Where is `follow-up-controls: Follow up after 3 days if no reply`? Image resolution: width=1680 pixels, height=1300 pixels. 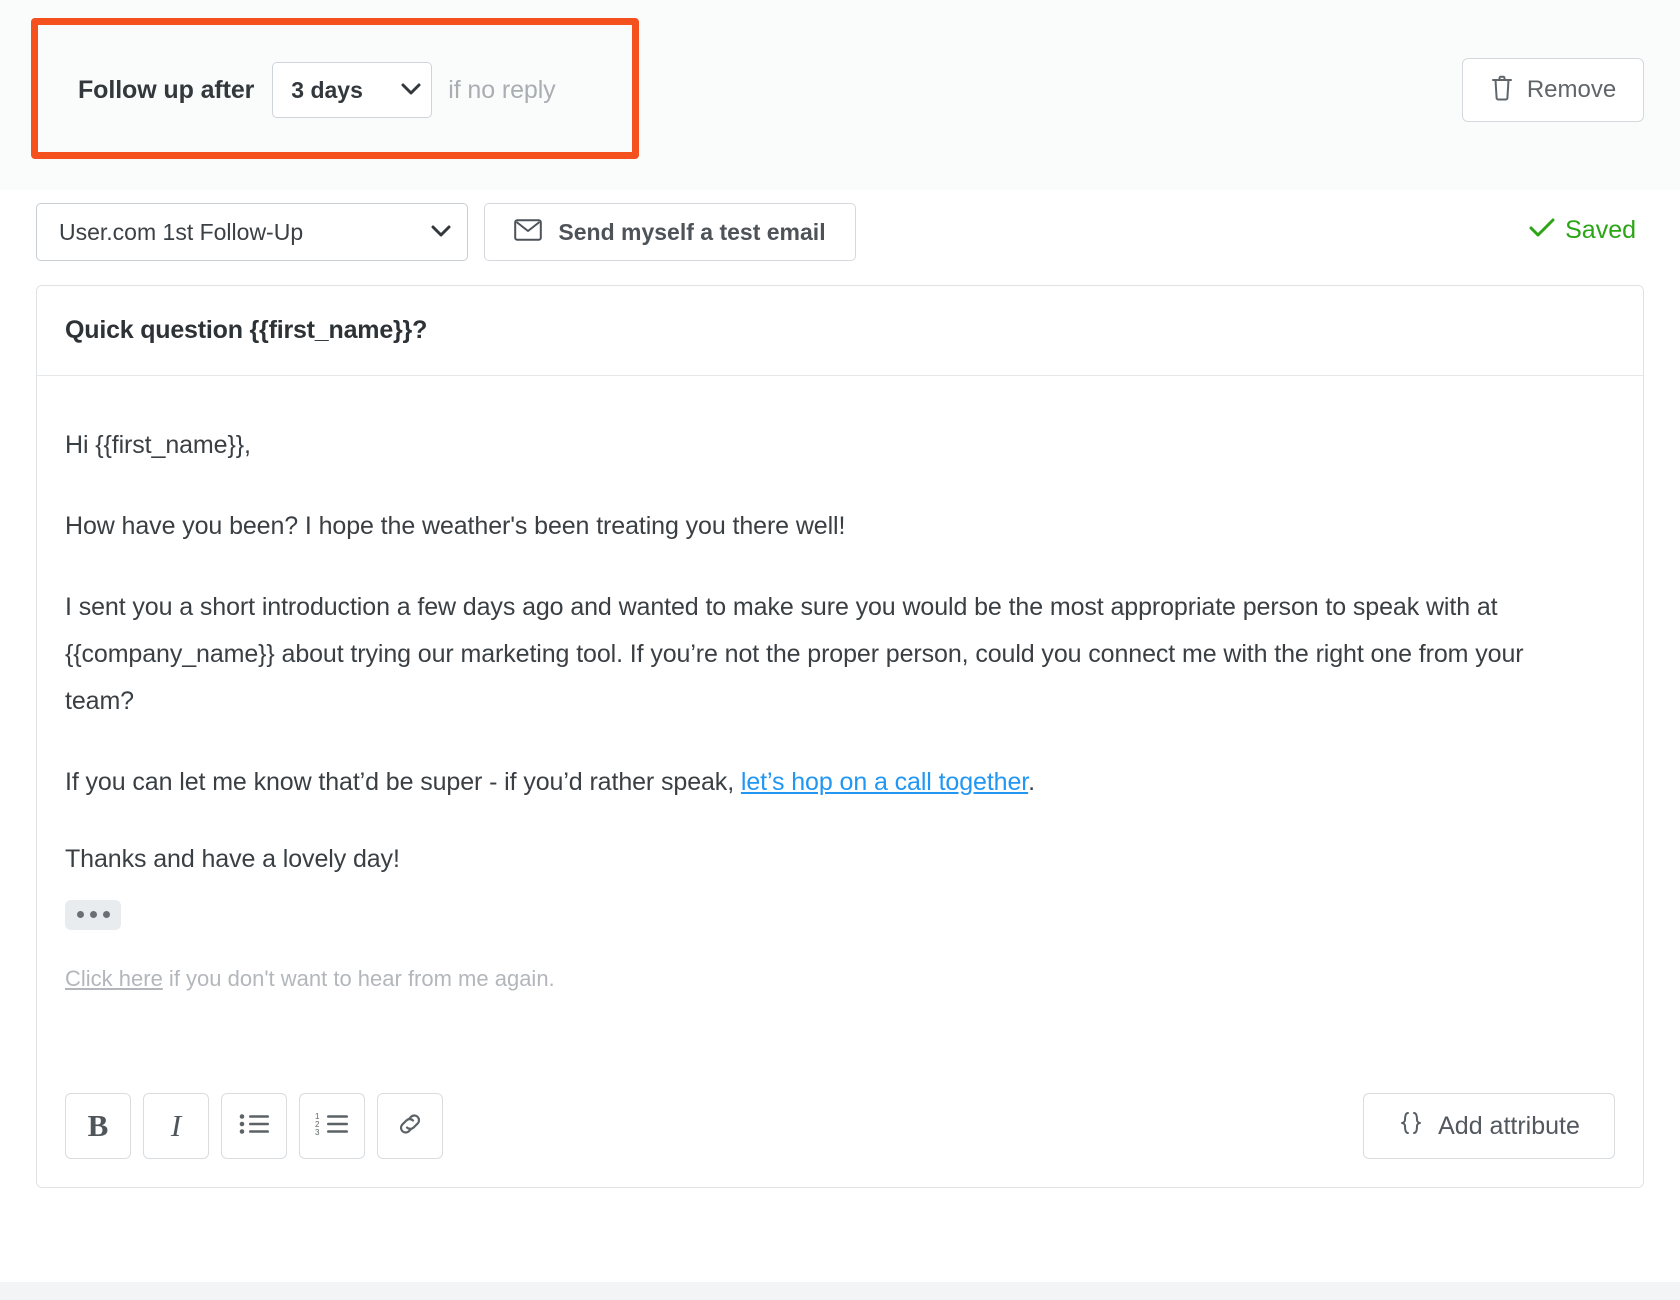 follow-up-controls: Follow up after 3 days if no reply is located at coordinates (840, 90).